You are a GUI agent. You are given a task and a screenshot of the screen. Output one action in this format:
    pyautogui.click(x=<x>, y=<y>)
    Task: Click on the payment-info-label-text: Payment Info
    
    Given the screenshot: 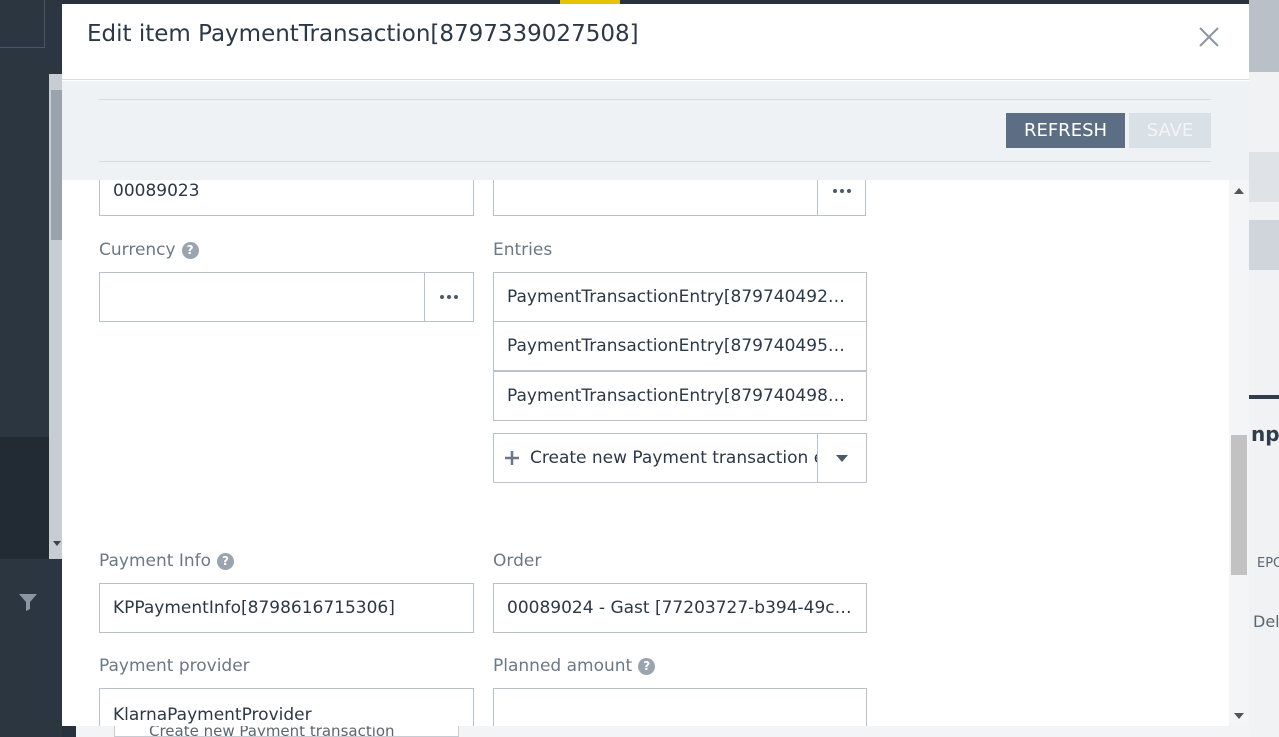 What is the action you would take?
    pyautogui.click(x=155, y=561)
    